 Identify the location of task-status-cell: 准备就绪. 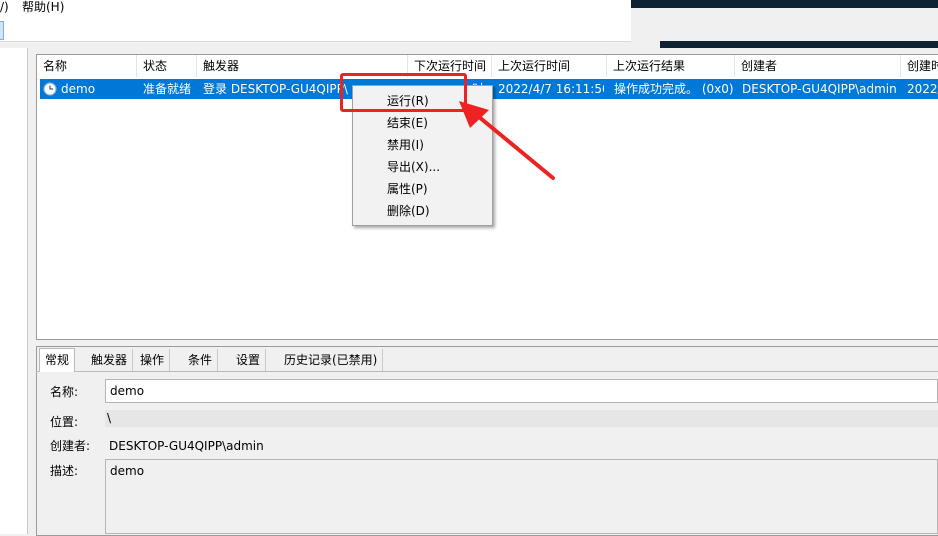
(167, 89).